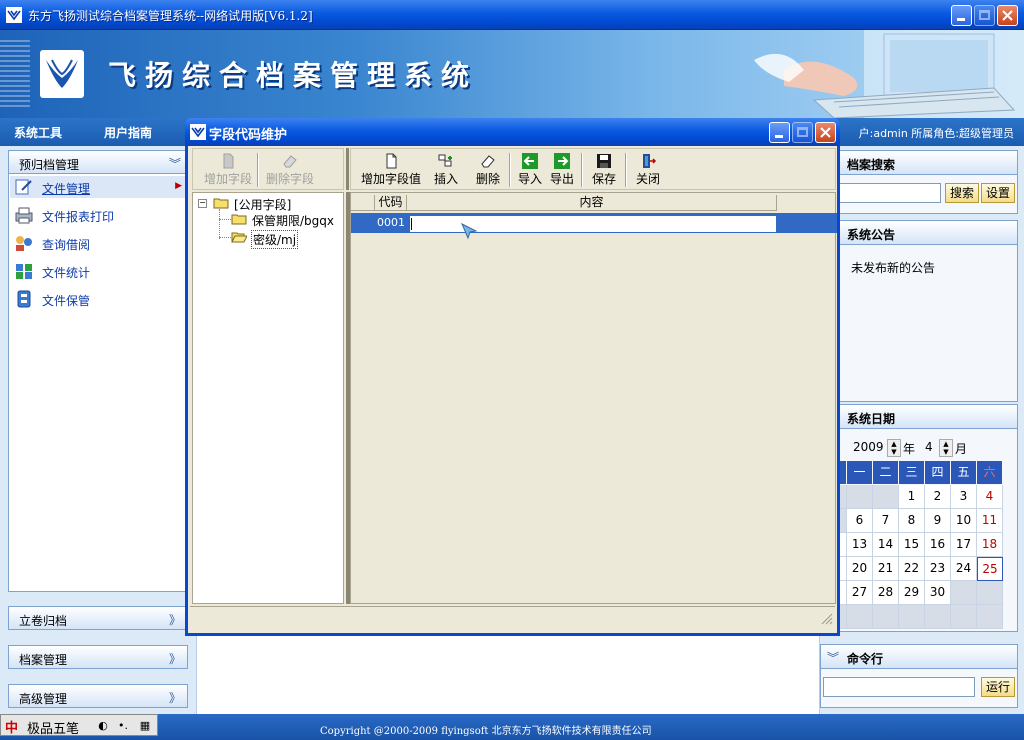 The height and width of the screenshot is (740, 1024). Describe the element at coordinates (938, 569) in the screenshot. I see `calendar-day: 23` at that location.